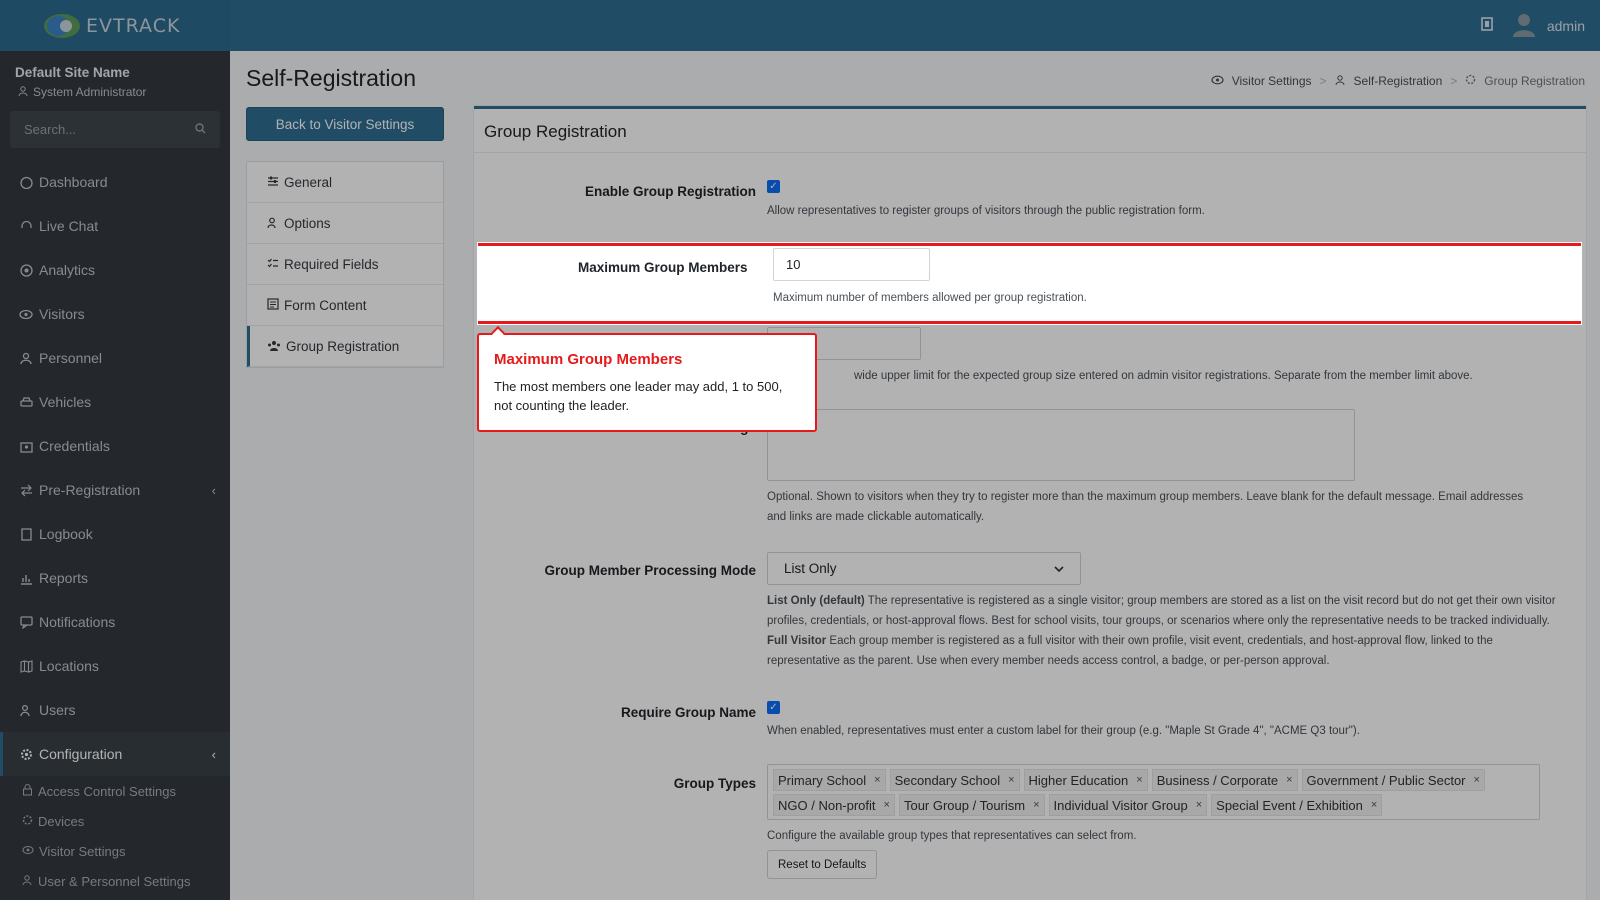 This screenshot has width=1600, height=900. What do you see at coordinates (115, 666) in the screenshot?
I see `sidebar-item-locations: Locations` at bounding box center [115, 666].